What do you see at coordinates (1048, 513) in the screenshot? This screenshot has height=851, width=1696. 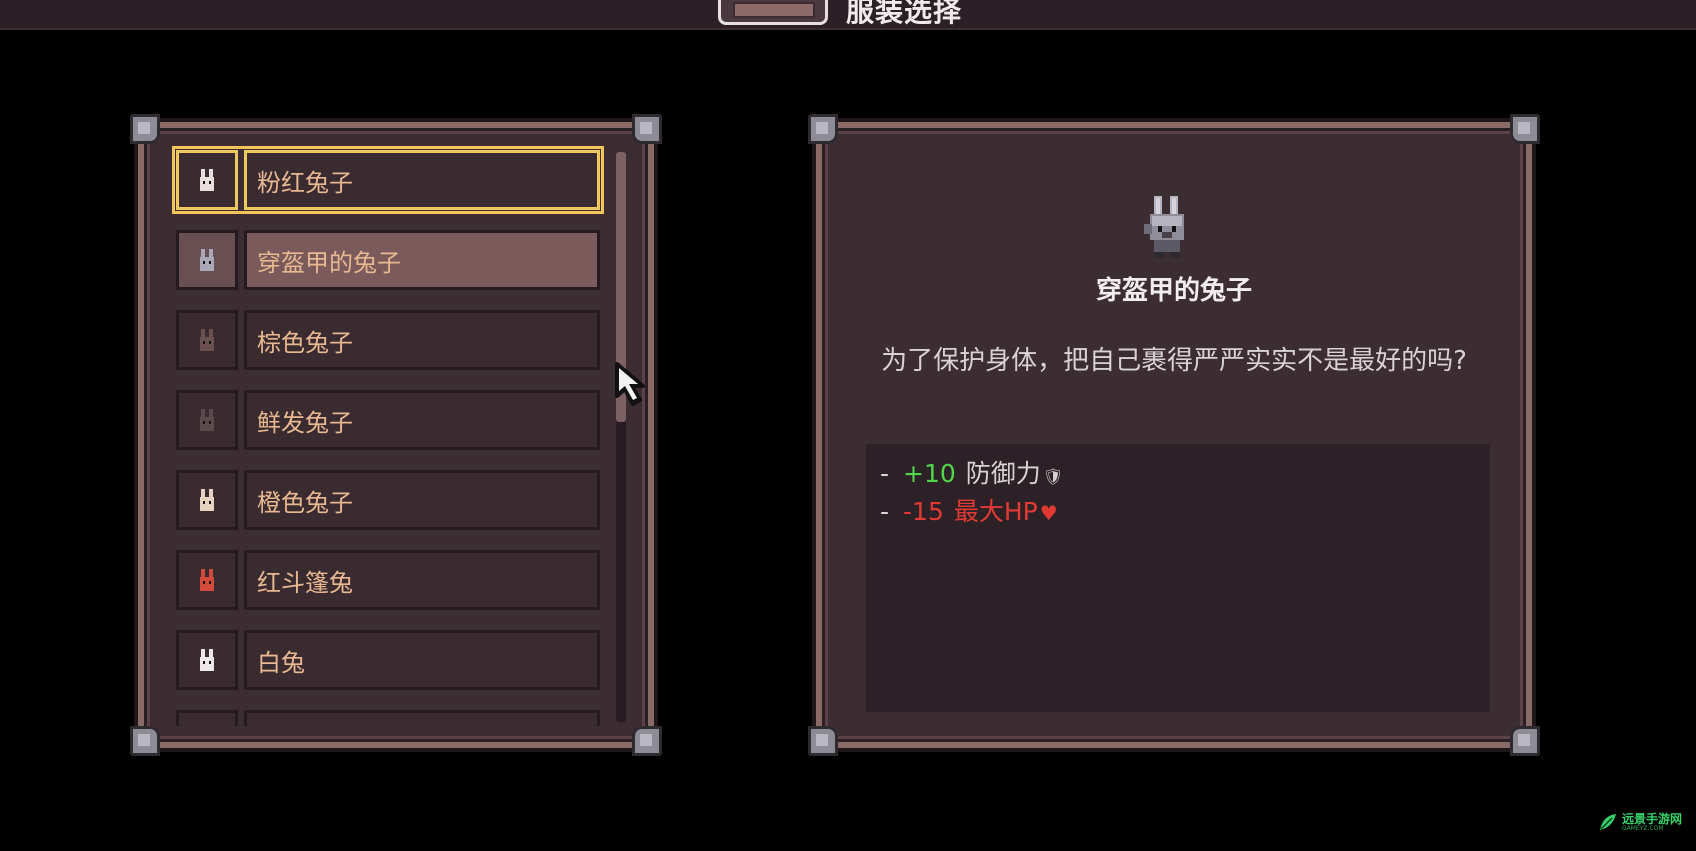 I see `heart-icon: ♥` at bounding box center [1048, 513].